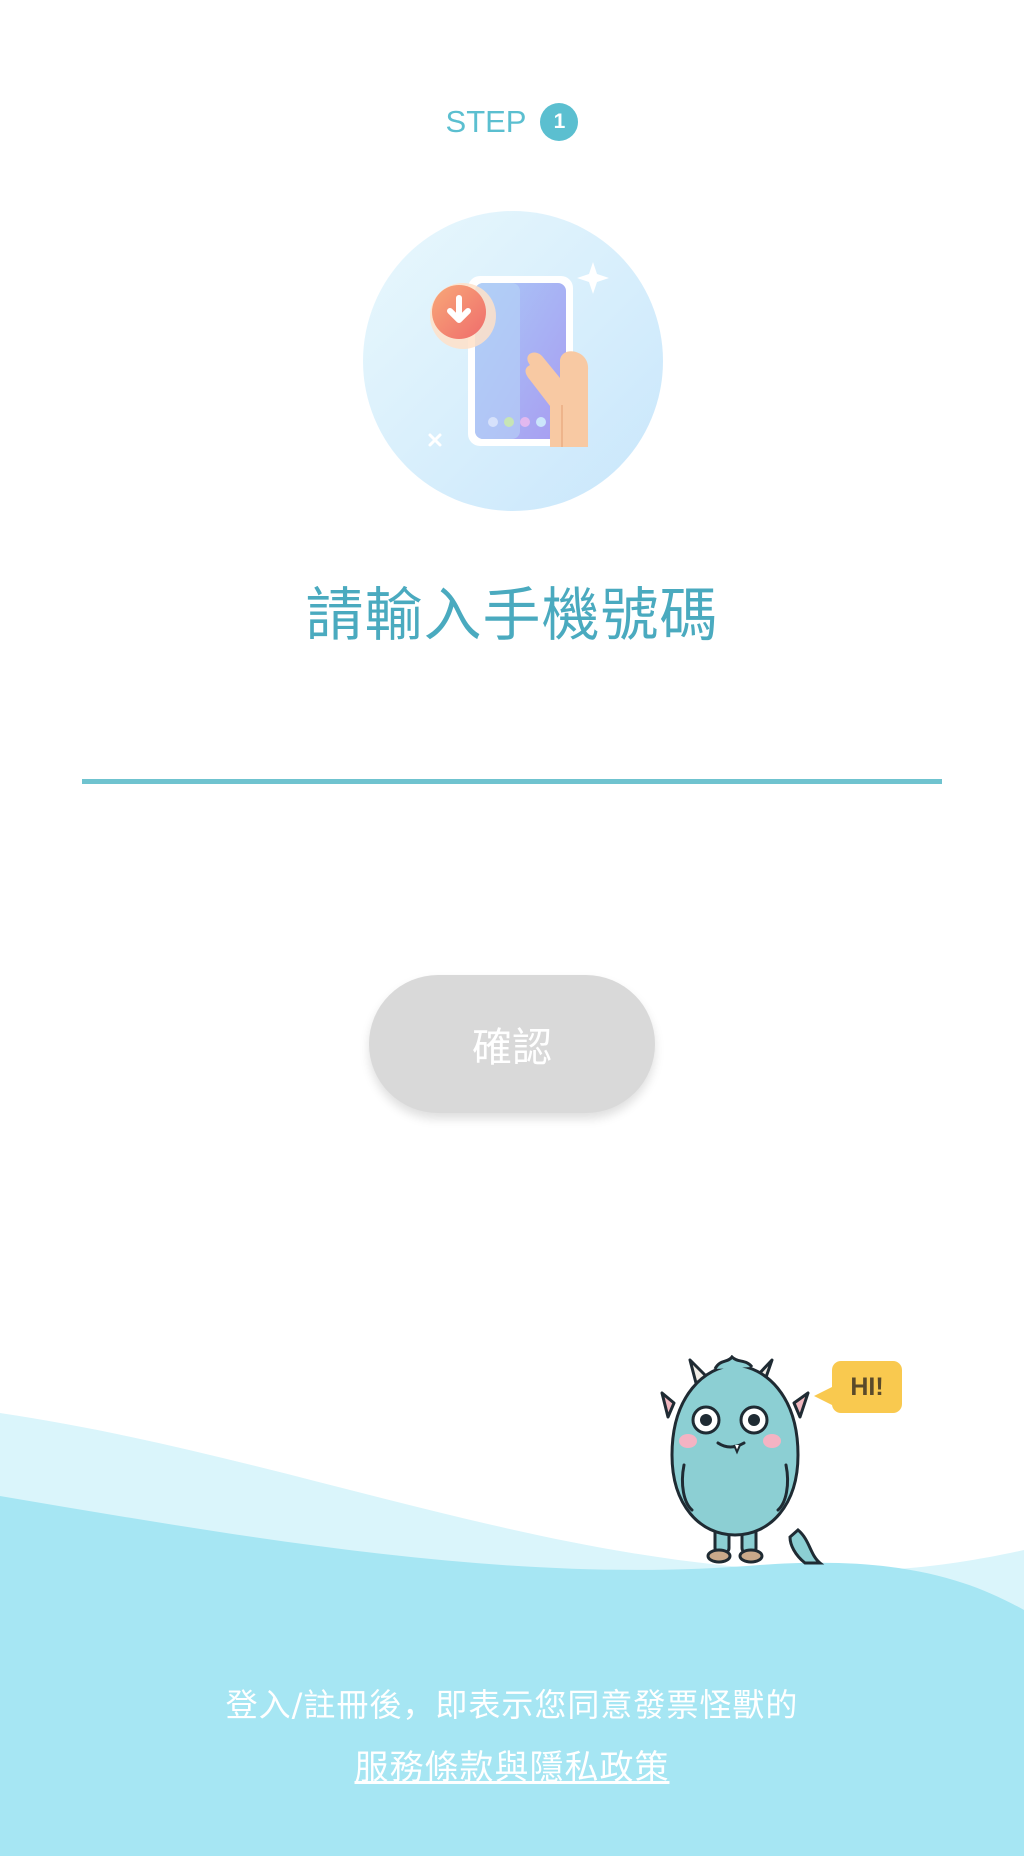 This screenshot has width=1024, height=1856. What do you see at coordinates (512, 1768) in the screenshot?
I see `terms-privacy-link: 服務條款與隱私政策` at bounding box center [512, 1768].